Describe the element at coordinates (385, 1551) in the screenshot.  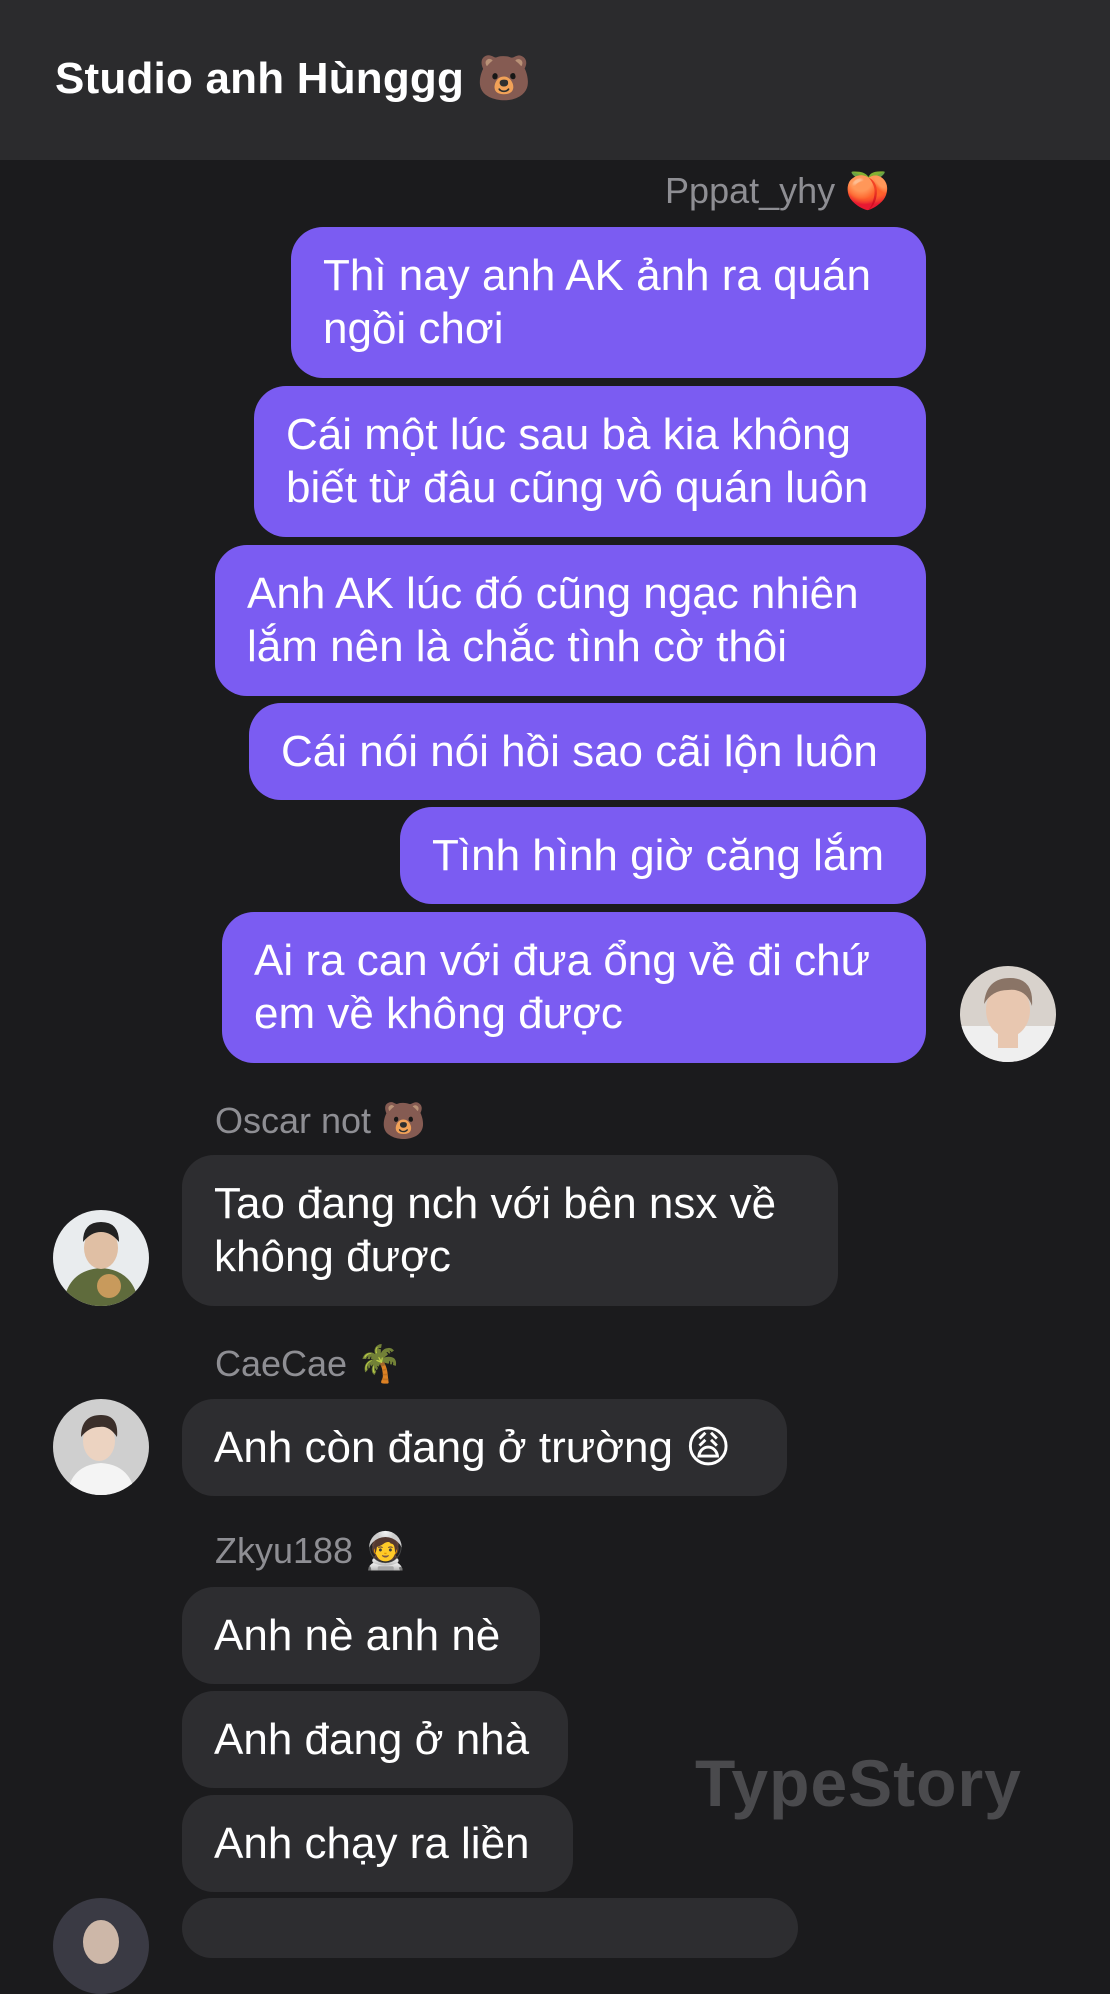
I see `astronaut-emoji-icon: 🧑‍🚀` at that location.